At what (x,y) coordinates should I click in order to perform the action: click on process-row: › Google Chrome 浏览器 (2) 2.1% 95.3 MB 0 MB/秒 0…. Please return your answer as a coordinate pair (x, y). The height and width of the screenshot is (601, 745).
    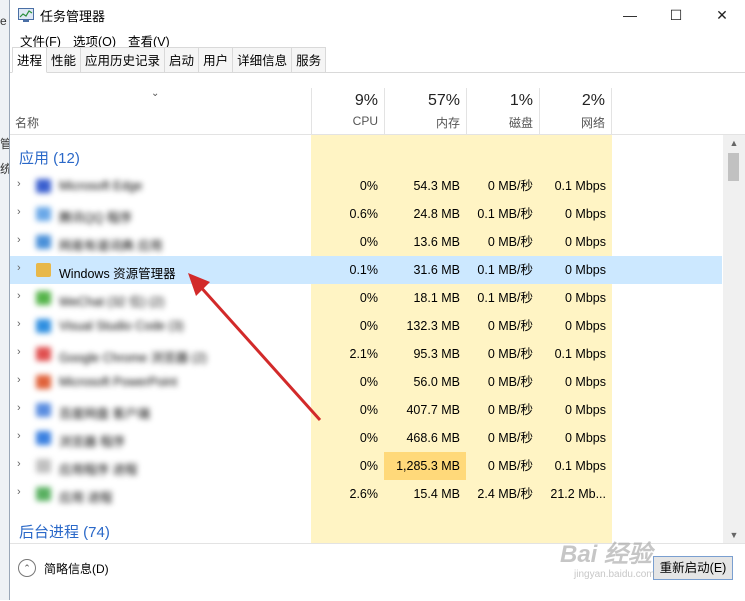
    Looking at the image, I should click on (366, 354).